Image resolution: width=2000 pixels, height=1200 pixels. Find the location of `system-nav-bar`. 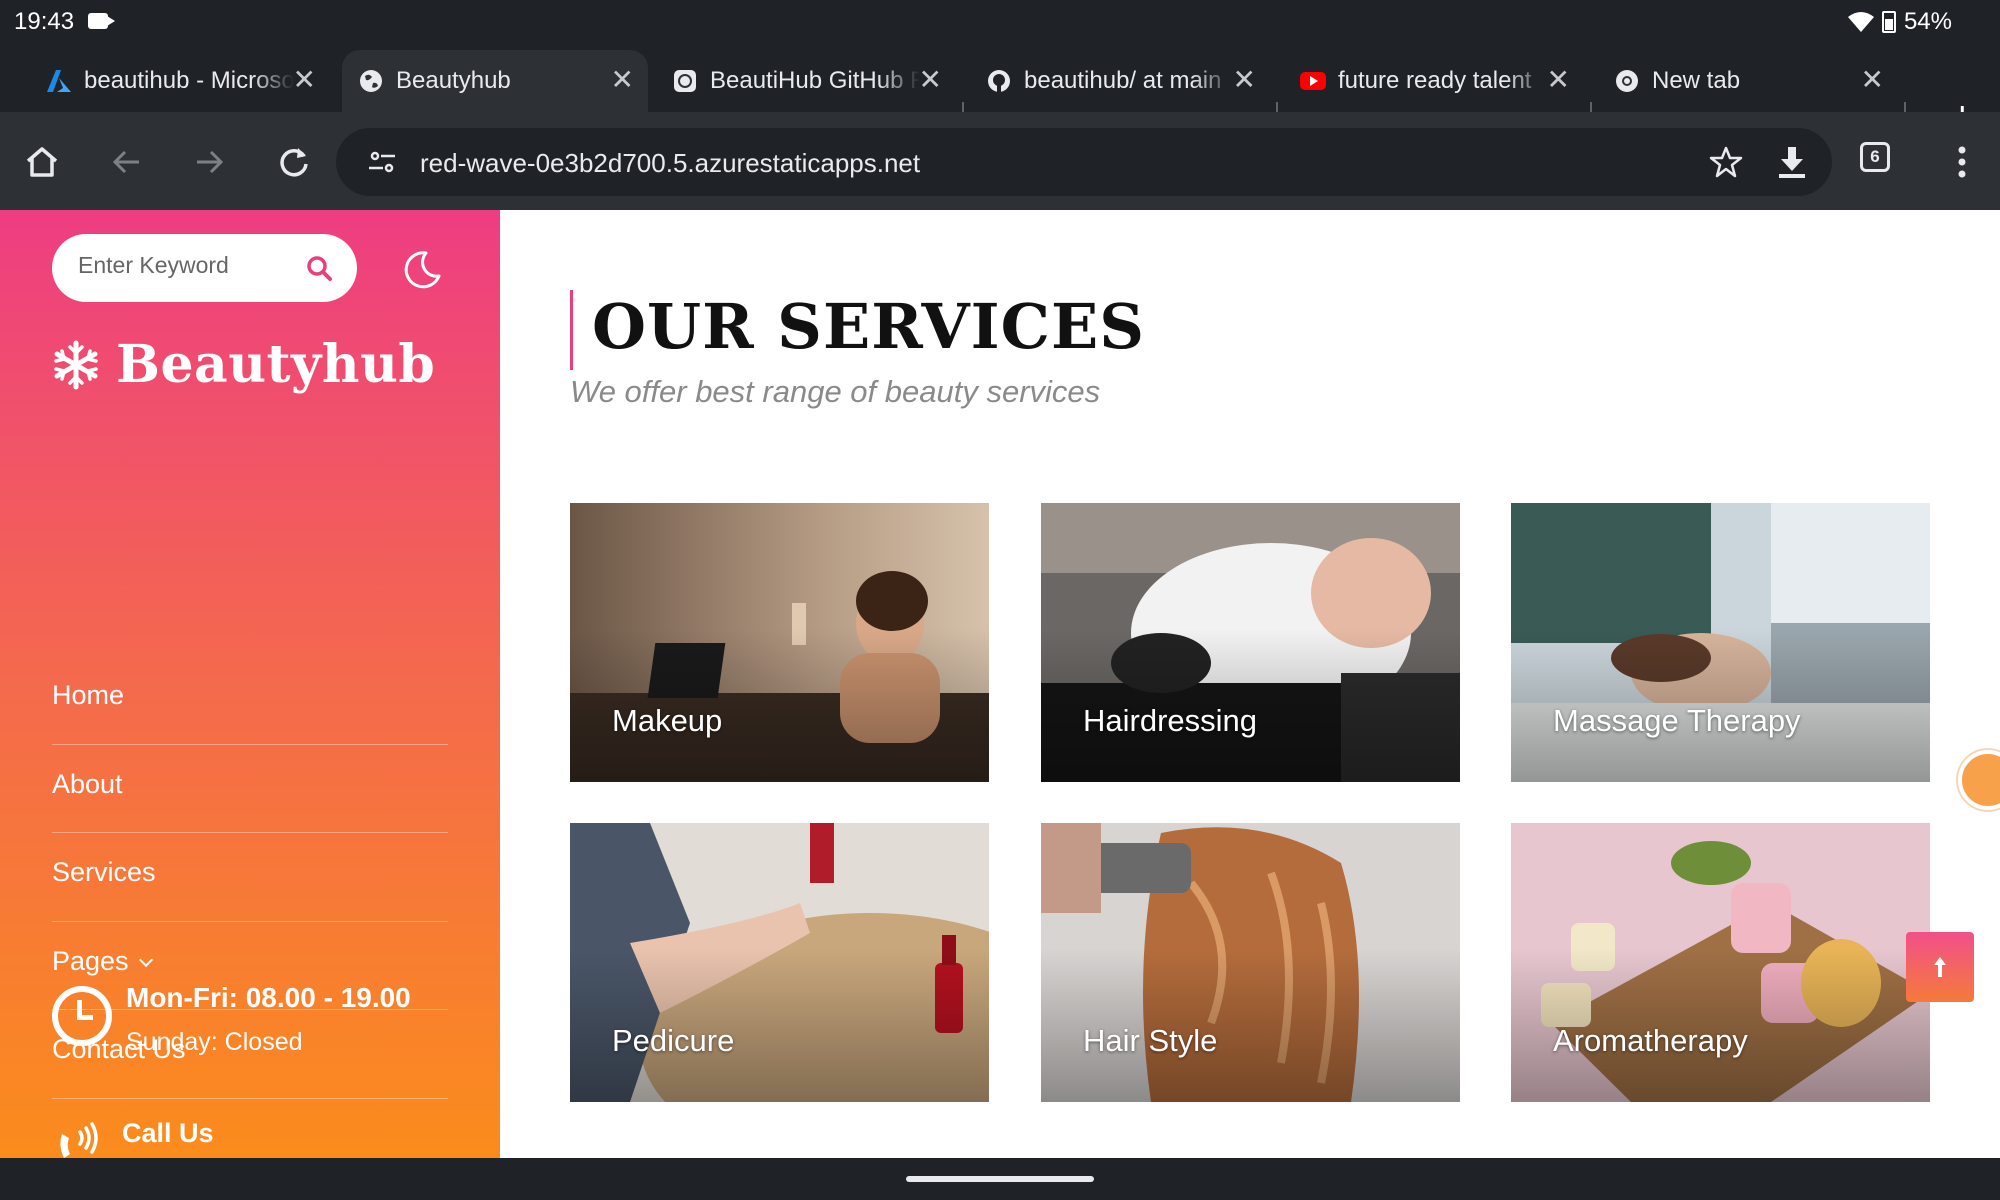

system-nav-bar is located at coordinates (1000, 1179).